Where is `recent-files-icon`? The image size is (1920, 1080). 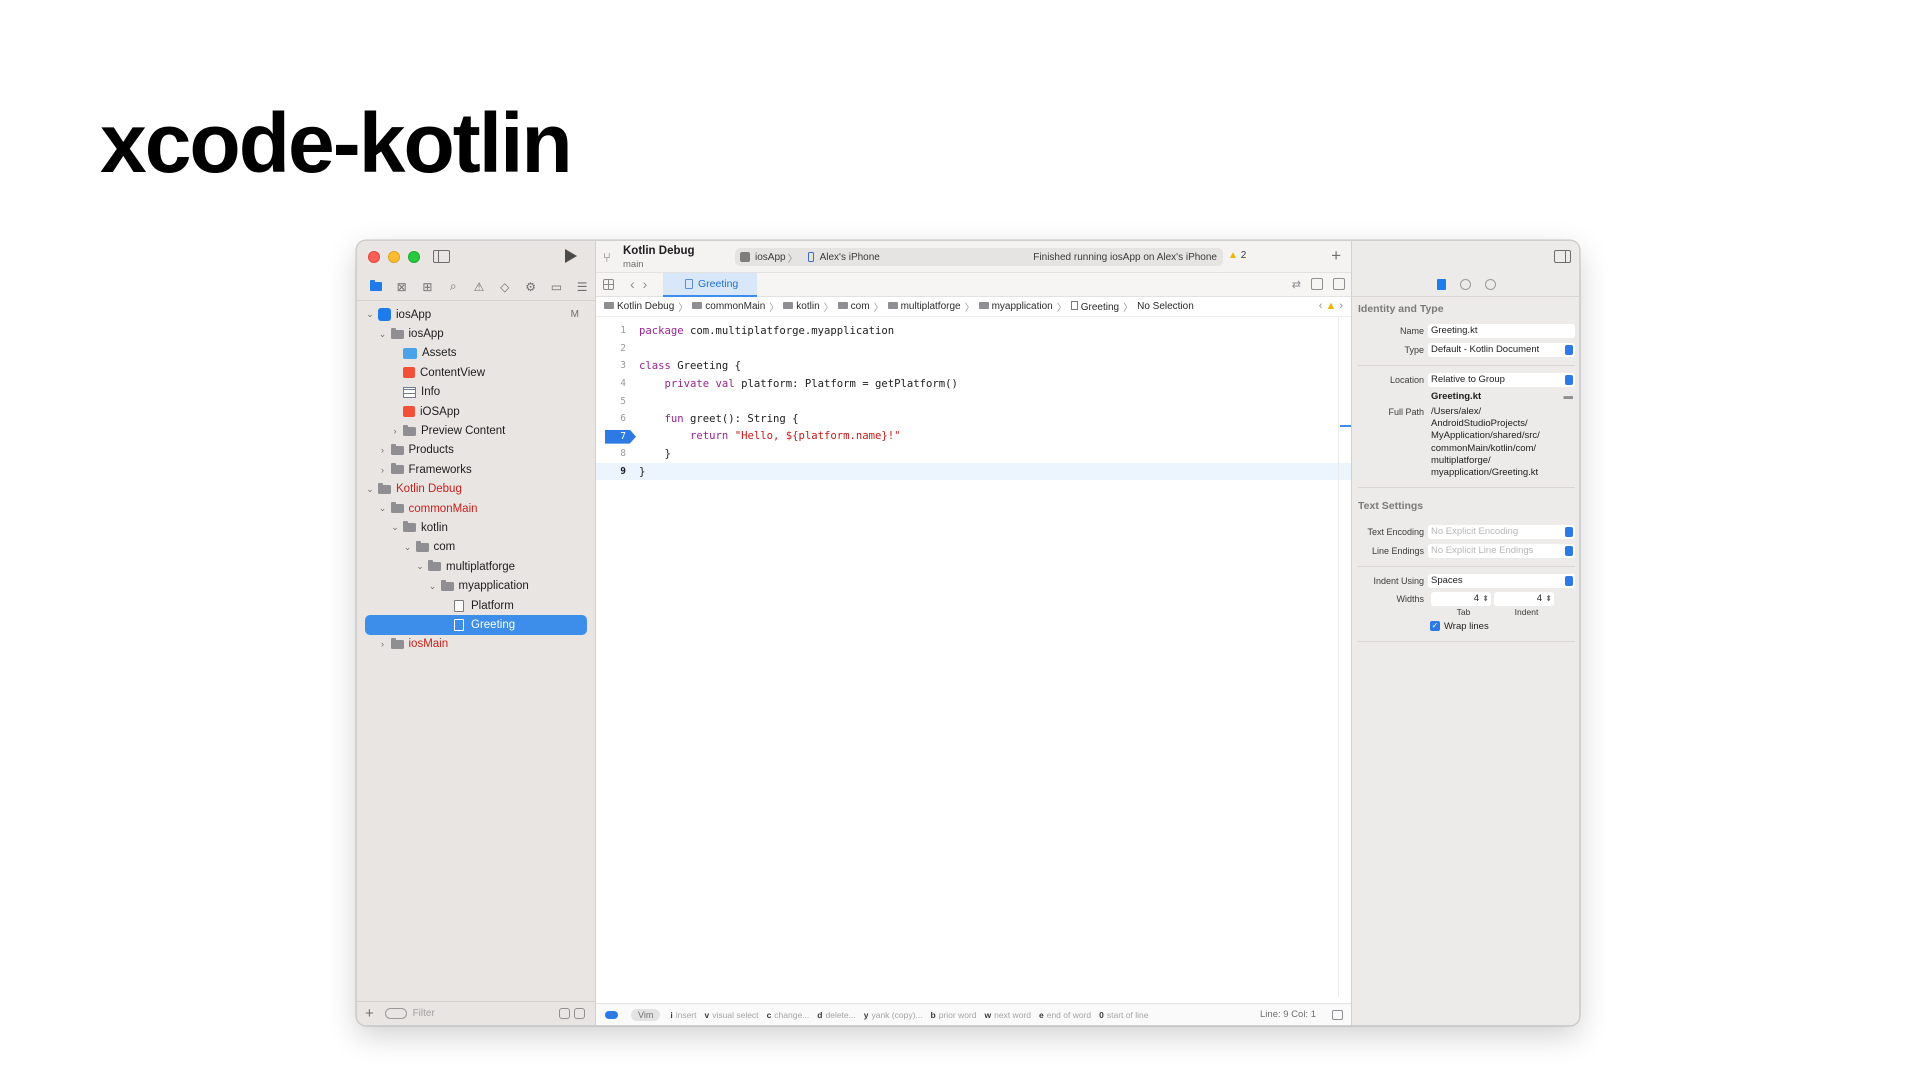
recent-files-icon is located at coordinates (564, 1013).